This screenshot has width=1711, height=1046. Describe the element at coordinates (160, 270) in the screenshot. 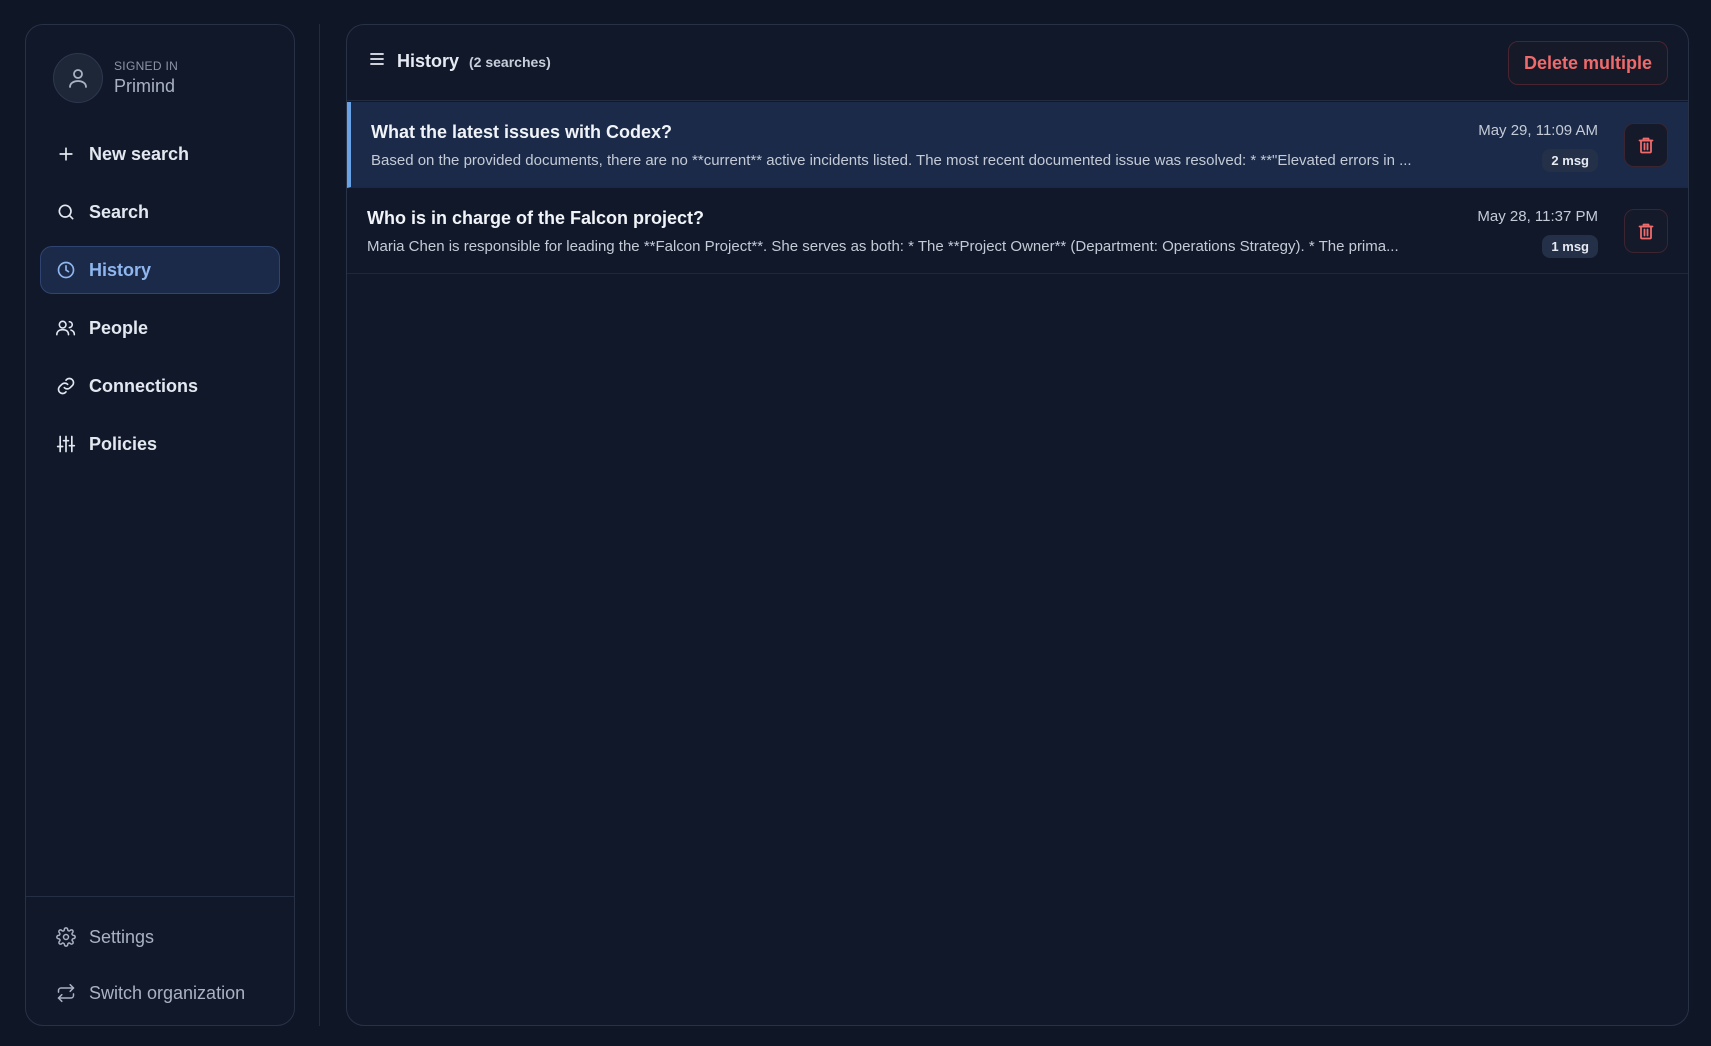

I see `nav-history: History` at that location.